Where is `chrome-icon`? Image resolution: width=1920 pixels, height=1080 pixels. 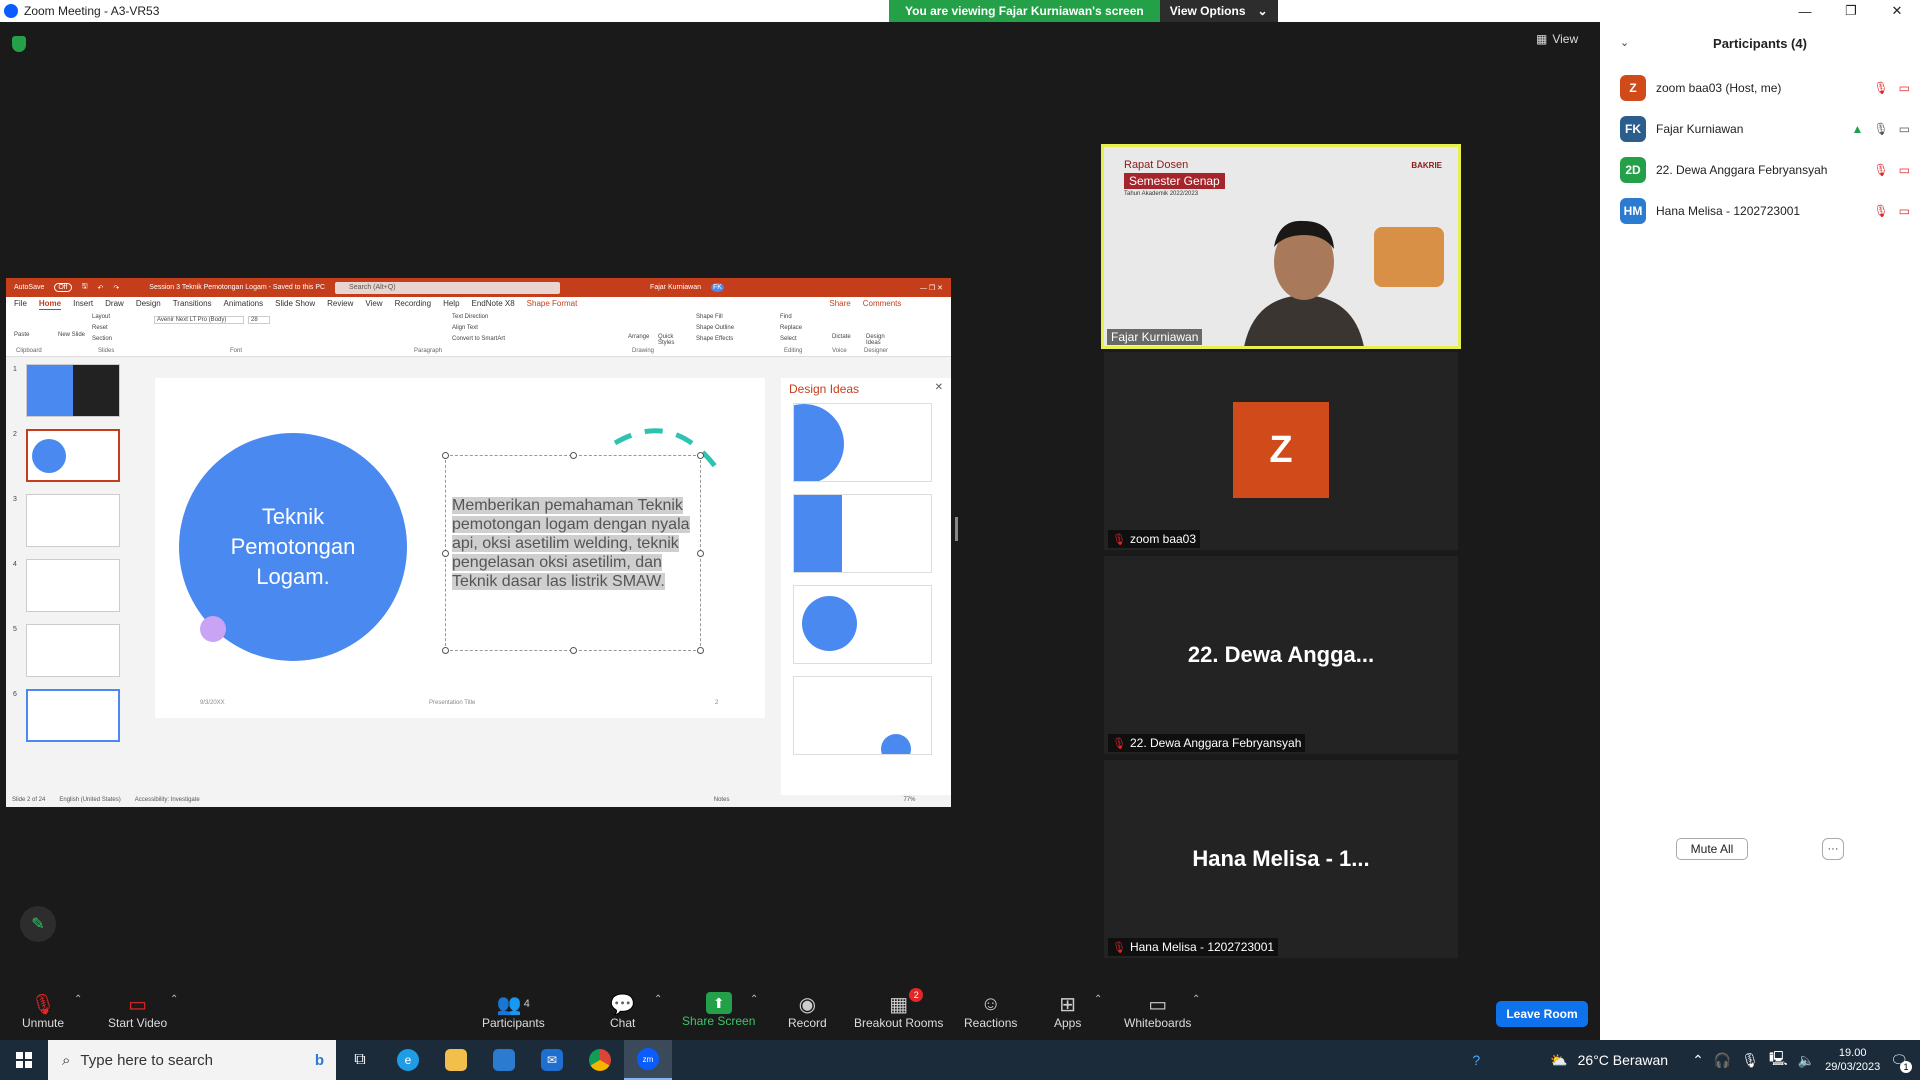
chrome-icon is located at coordinates (600, 1060).